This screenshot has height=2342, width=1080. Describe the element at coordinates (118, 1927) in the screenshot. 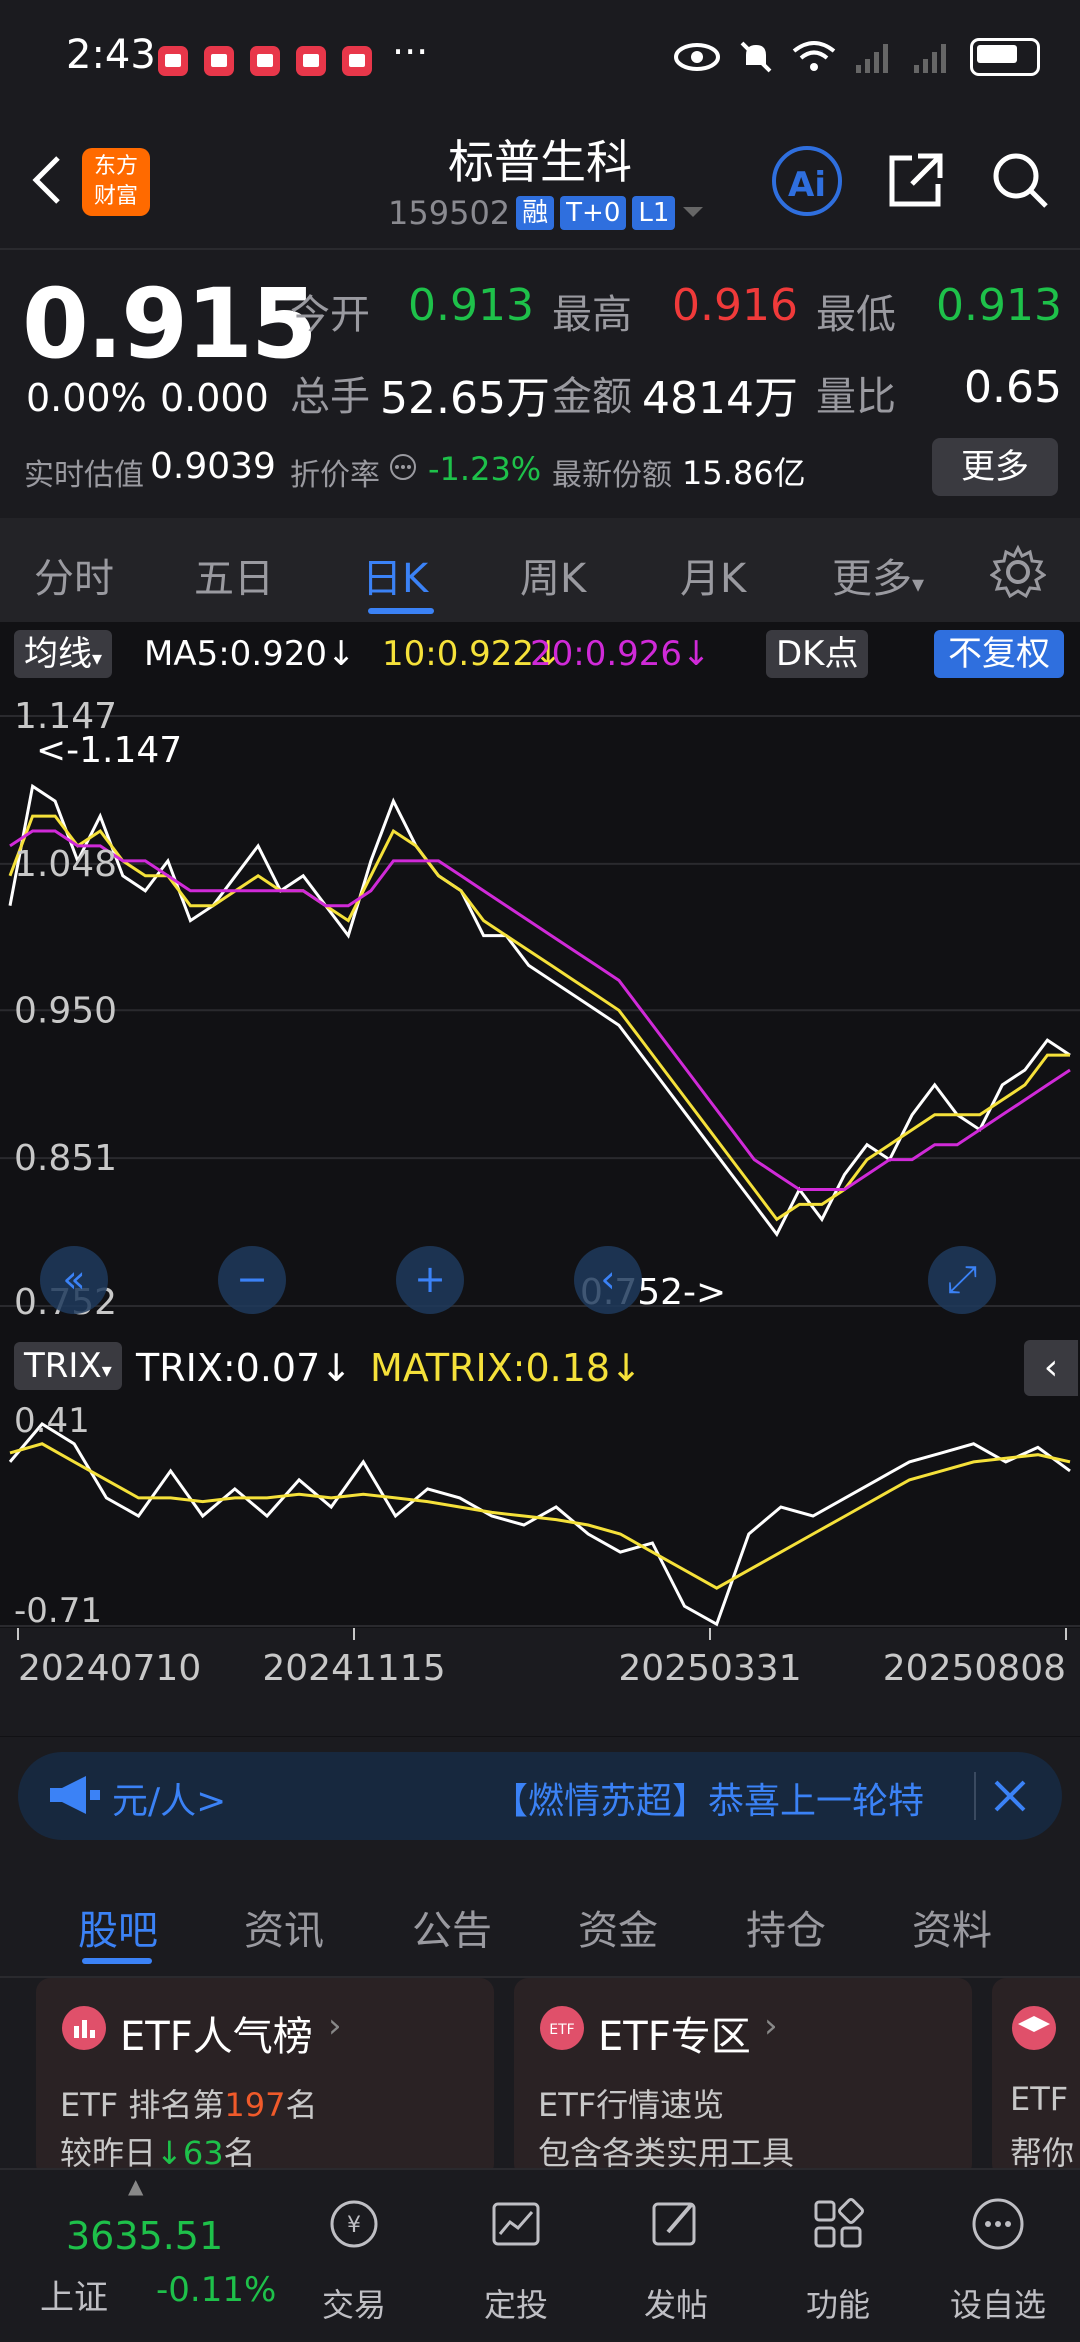

I see `tab-forum: 股吧` at that location.